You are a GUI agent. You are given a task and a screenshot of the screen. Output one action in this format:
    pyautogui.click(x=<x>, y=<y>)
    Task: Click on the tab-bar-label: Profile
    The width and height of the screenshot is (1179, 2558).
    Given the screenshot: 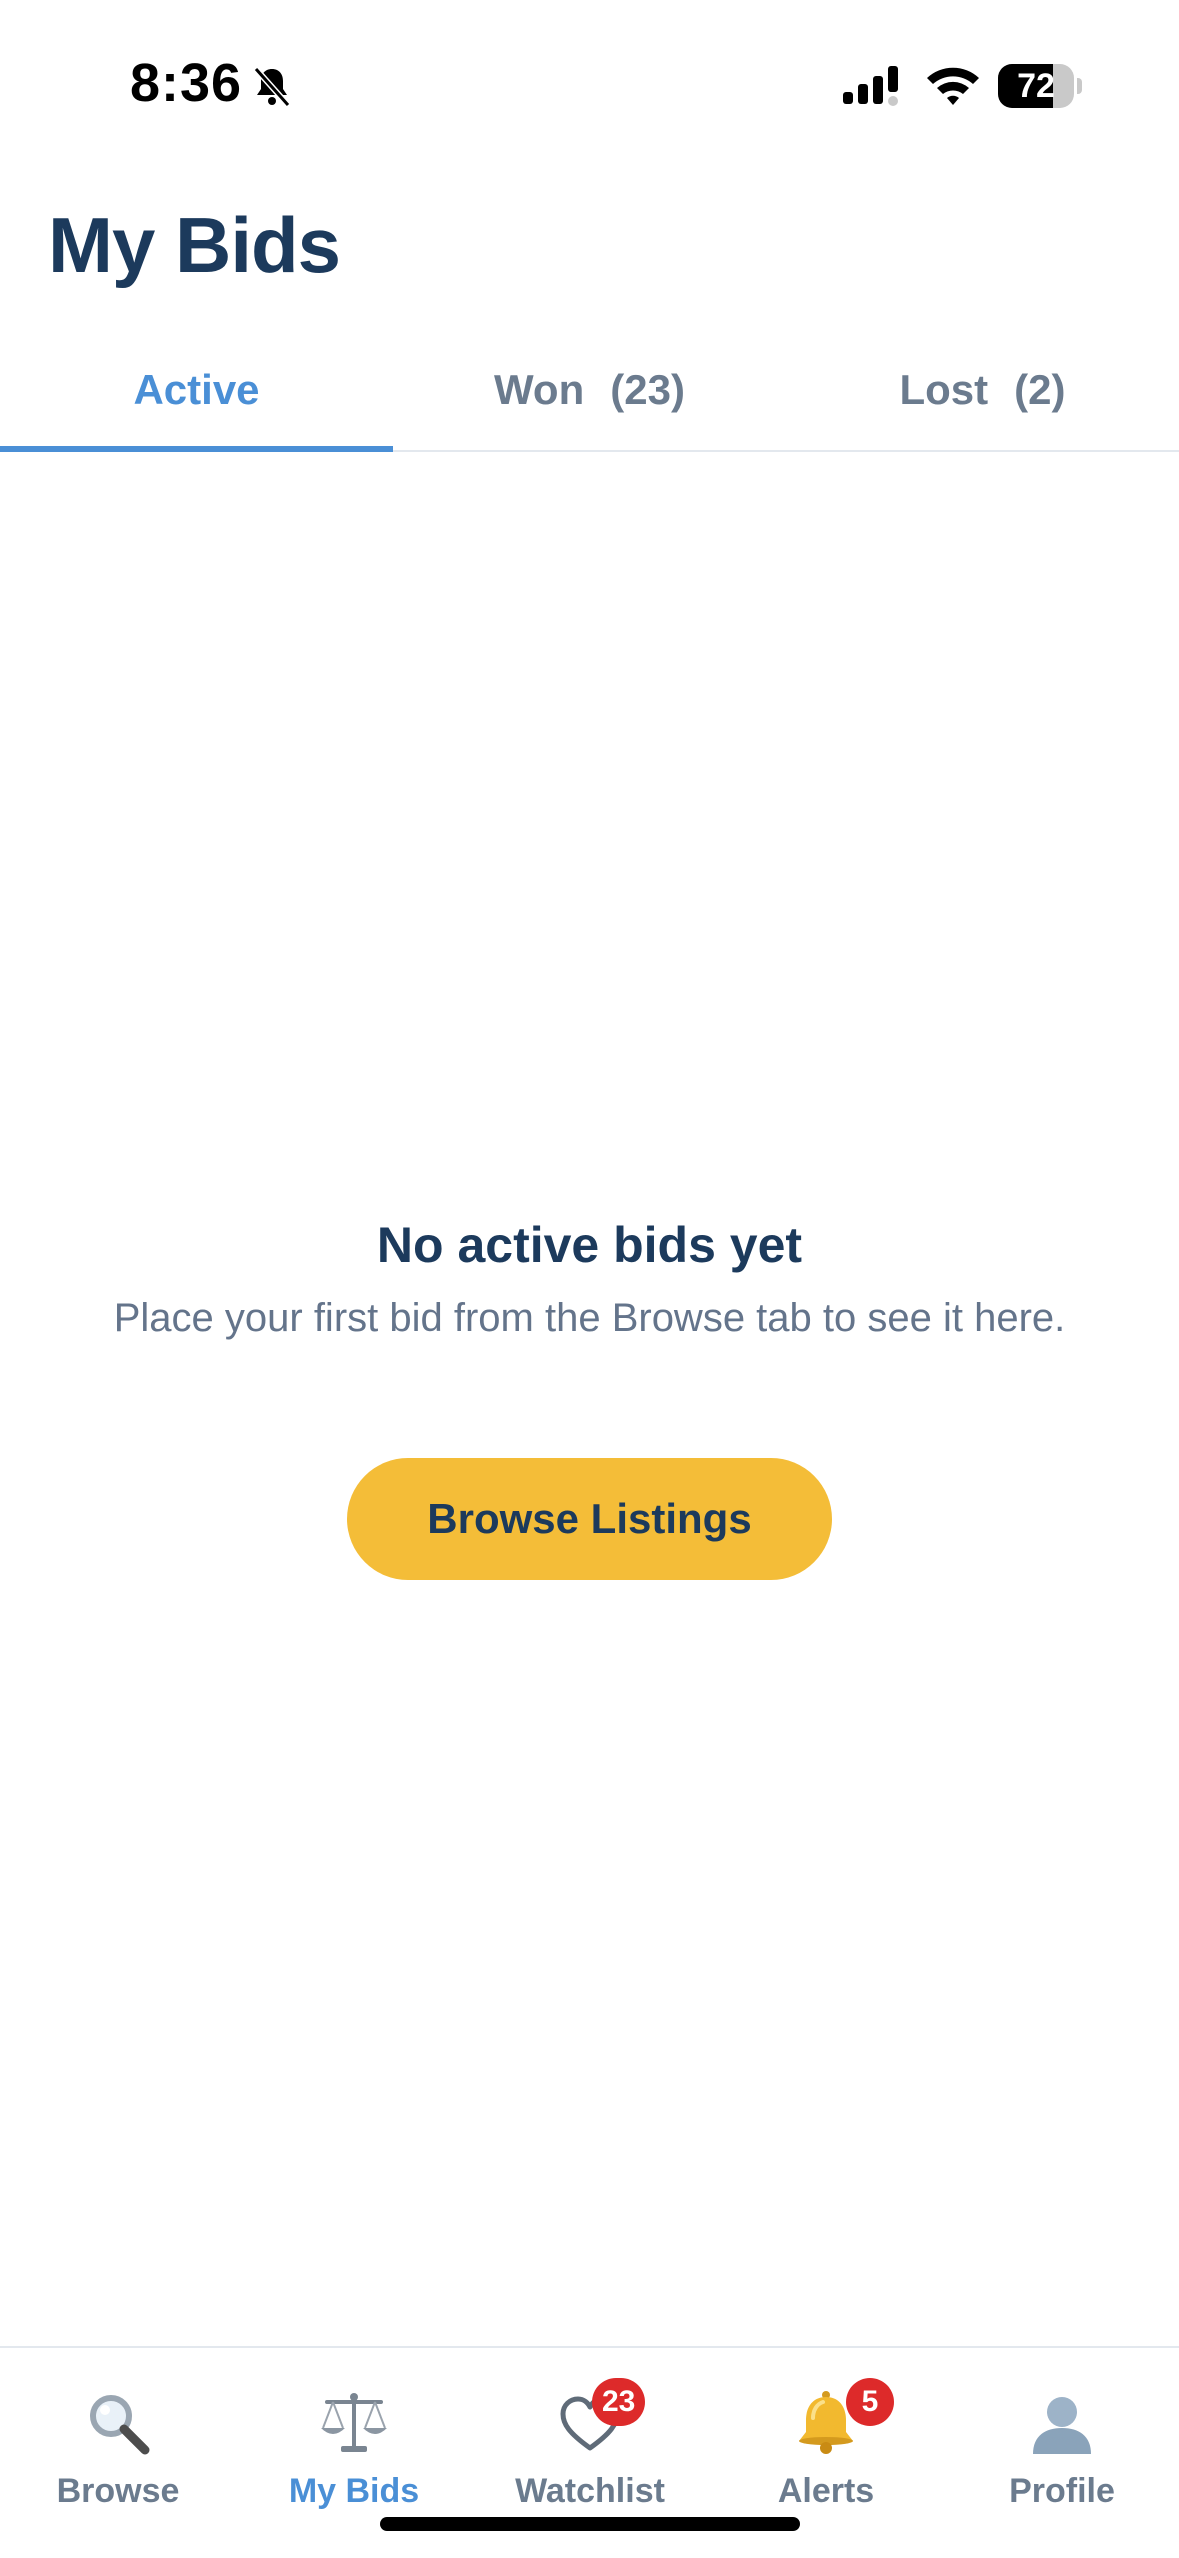 What is the action you would take?
    pyautogui.click(x=1062, y=2491)
    